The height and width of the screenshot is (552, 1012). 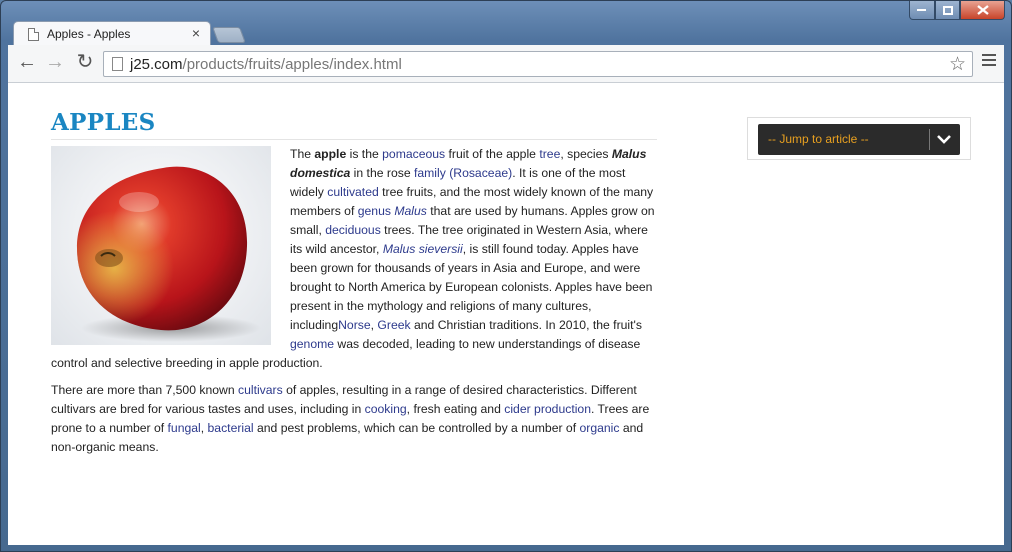 What do you see at coordinates (549, 154) in the screenshot?
I see `link-tree: tree` at bounding box center [549, 154].